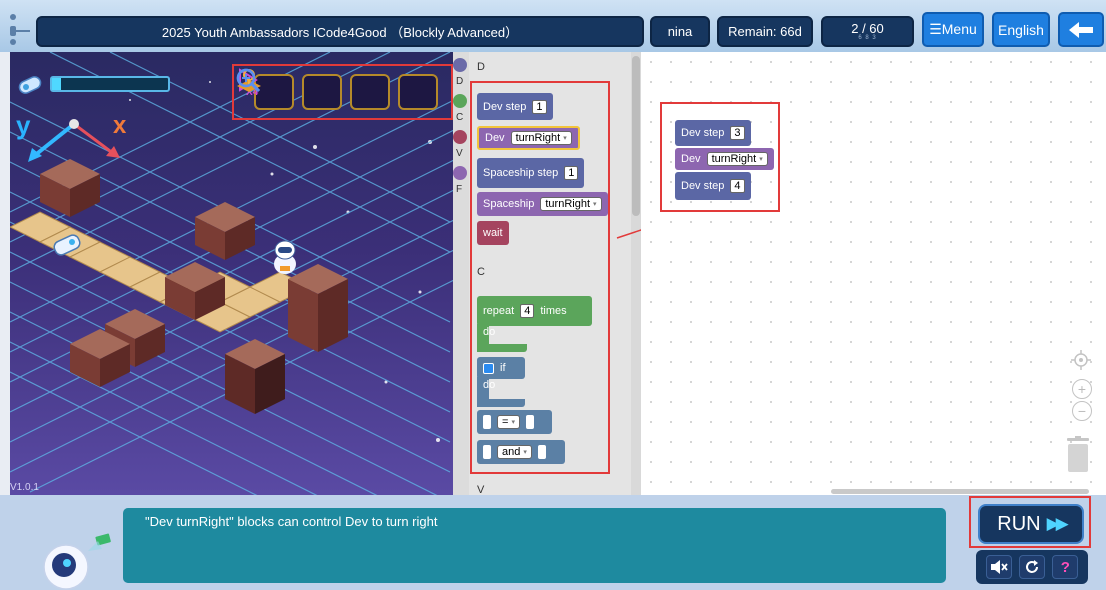 The image size is (1106, 590). I want to click on if-label: if, so click(503, 368).